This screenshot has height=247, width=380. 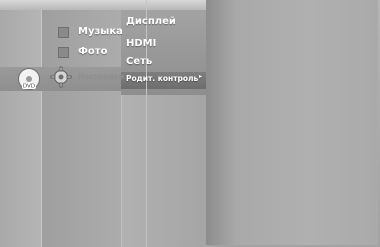 What do you see at coordinates (92, 51) in the screenshot?
I see `menu-item-photo: Фото` at bounding box center [92, 51].